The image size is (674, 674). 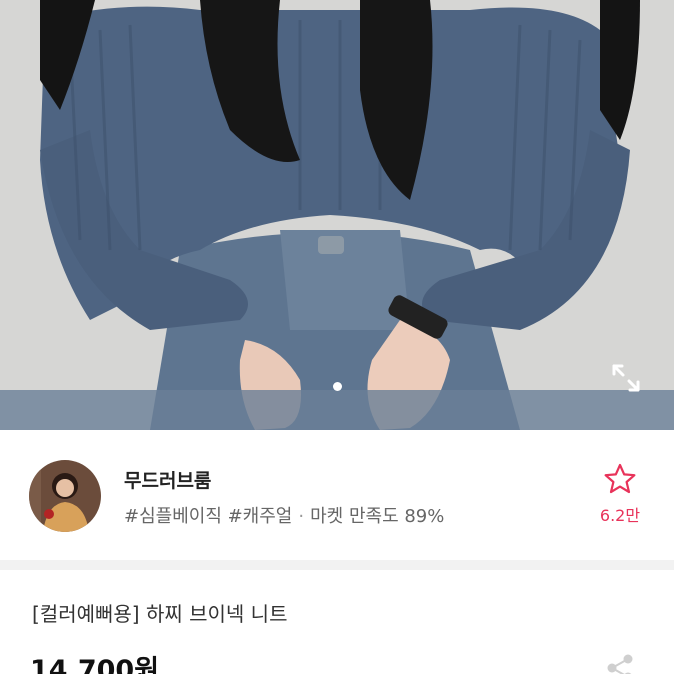 I want to click on favorite-count: 6.2만, so click(x=620, y=515).